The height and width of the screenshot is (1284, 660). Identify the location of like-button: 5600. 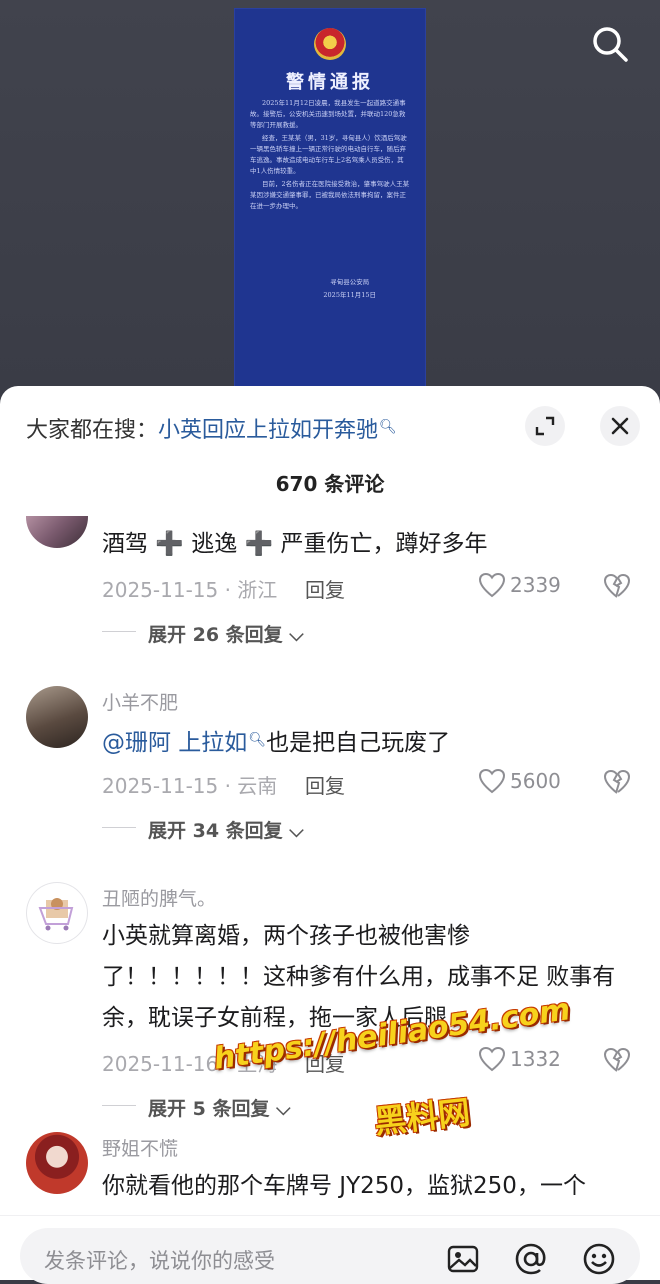
(519, 781).